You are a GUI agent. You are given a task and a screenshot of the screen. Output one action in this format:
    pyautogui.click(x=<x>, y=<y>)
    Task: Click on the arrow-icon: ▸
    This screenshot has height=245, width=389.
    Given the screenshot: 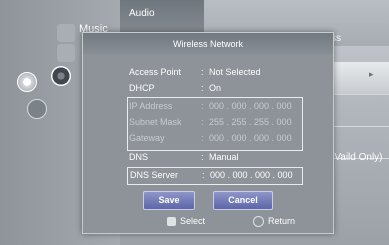 What is the action you would take?
    pyautogui.click(x=371, y=74)
    